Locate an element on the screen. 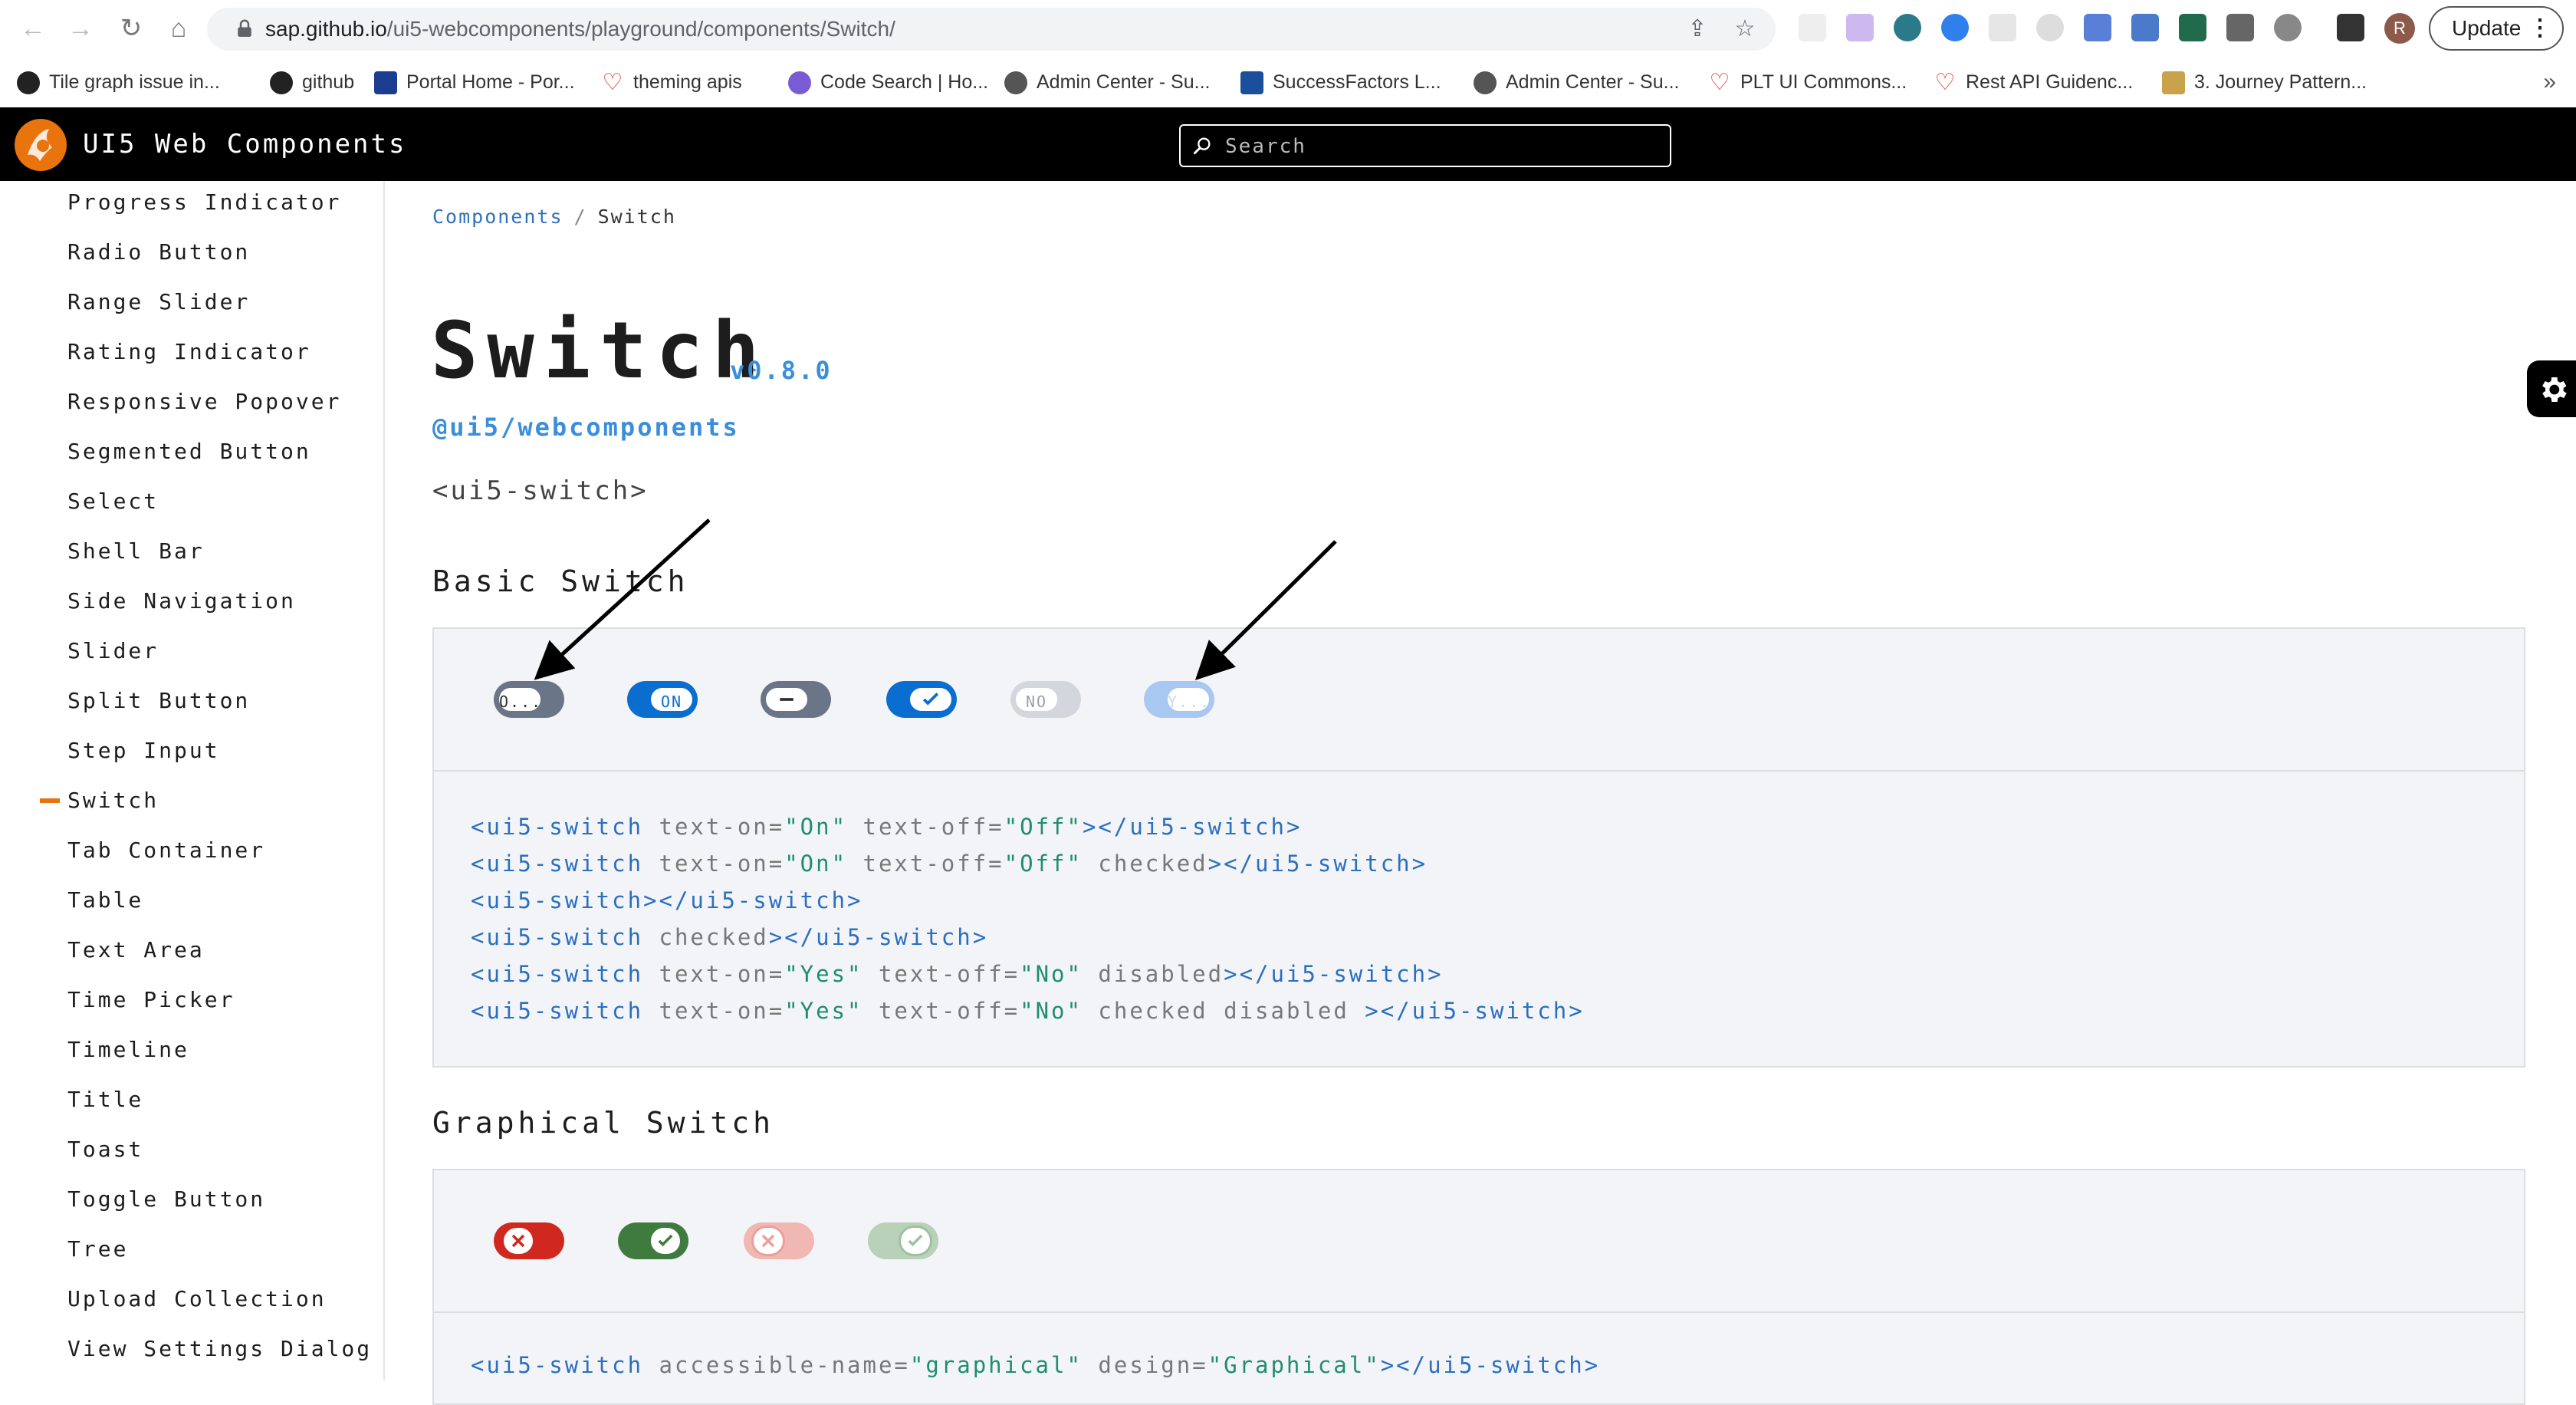 This screenshot has width=2576, height=1405. performance-icon is located at coordinates (2288, 27).